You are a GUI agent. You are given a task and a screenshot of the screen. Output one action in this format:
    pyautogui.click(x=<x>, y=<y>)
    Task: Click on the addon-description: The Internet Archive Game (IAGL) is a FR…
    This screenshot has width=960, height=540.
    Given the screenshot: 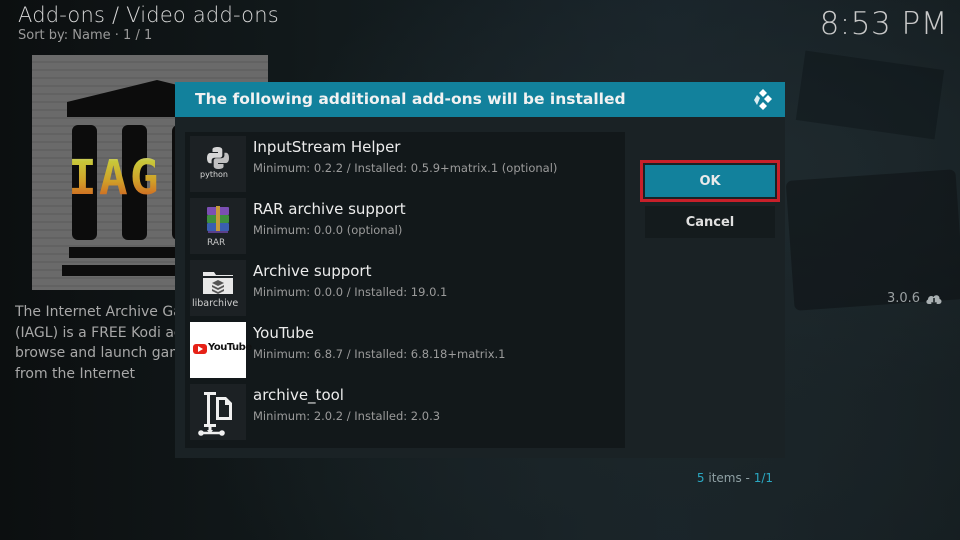 What is the action you would take?
    pyautogui.click(x=95, y=343)
    